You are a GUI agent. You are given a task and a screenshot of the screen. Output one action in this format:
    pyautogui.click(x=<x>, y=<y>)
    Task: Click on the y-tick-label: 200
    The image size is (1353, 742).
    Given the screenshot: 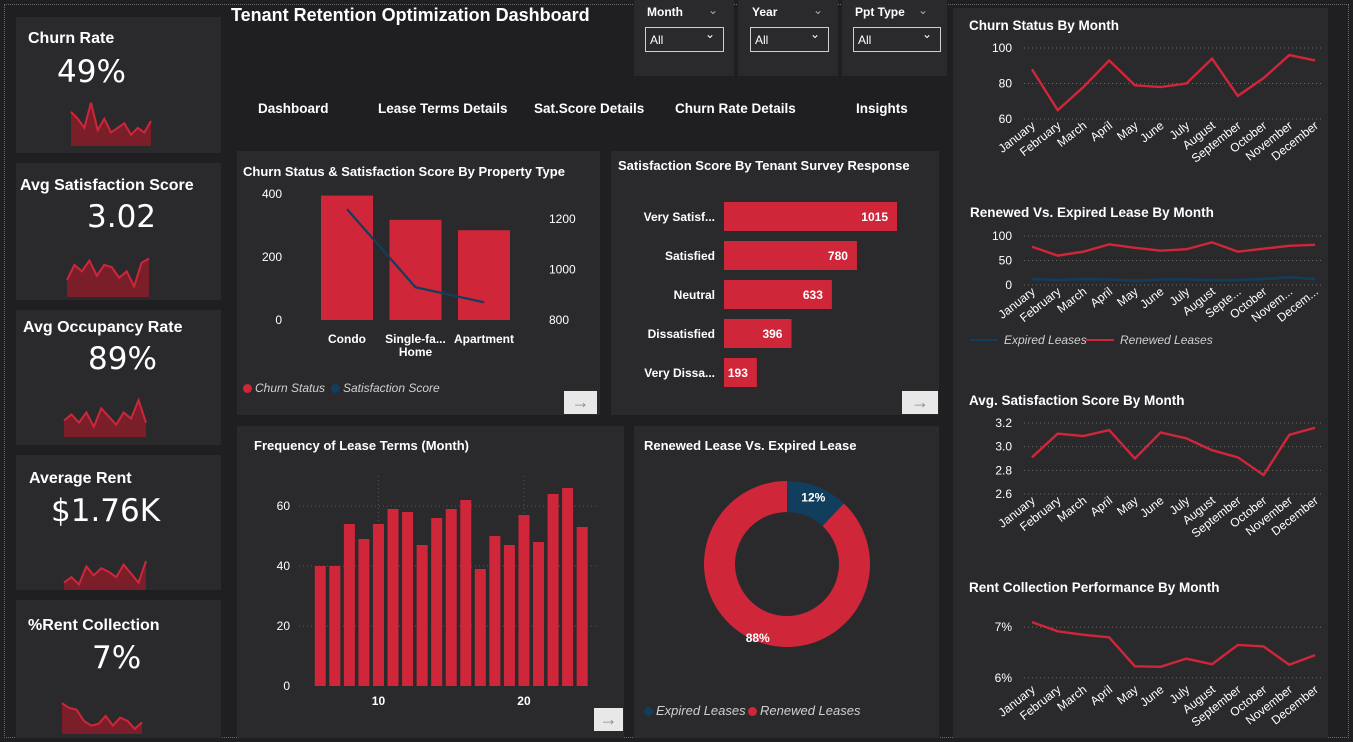 What is the action you would take?
    pyautogui.click(x=272, y=257)
    